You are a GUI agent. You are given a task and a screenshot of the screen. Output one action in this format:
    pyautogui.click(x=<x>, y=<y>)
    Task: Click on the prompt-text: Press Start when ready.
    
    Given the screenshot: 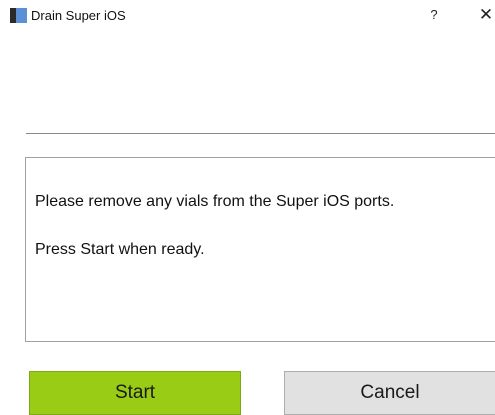 What is the action you would take?
    pyautogui.click(x=120, y=249)
    